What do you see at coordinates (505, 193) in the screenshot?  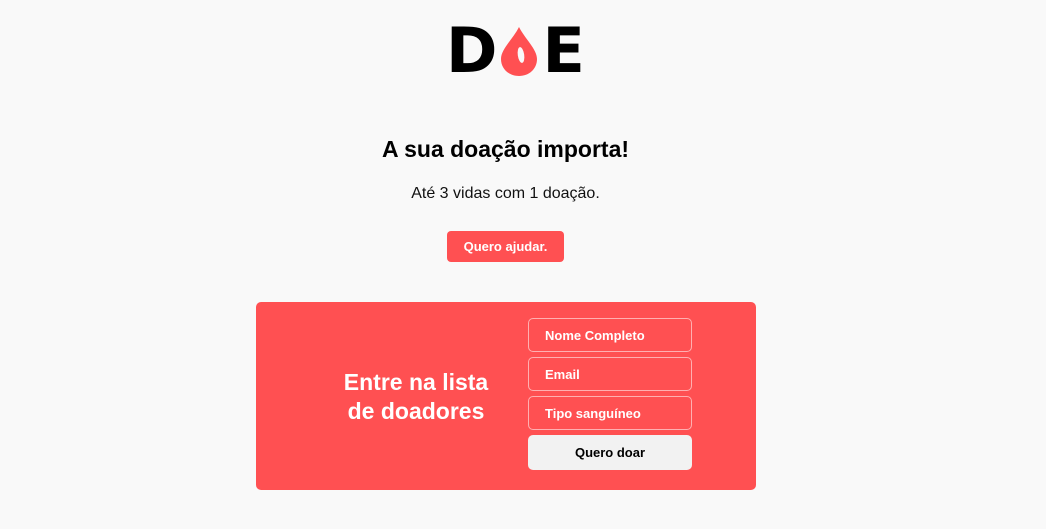 I see `page-subtitle: Até 3 vidas com 1 doação.` at bounding box center [505, 193].